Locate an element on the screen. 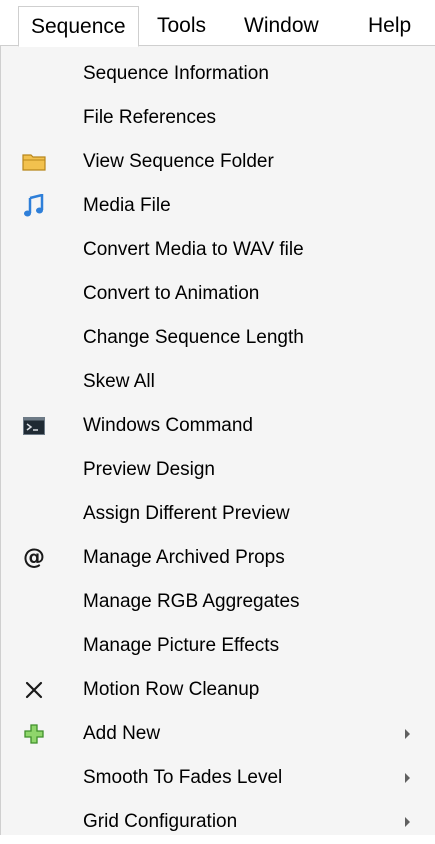  at-sign-icon: @ is located at coordinates (34, 557).